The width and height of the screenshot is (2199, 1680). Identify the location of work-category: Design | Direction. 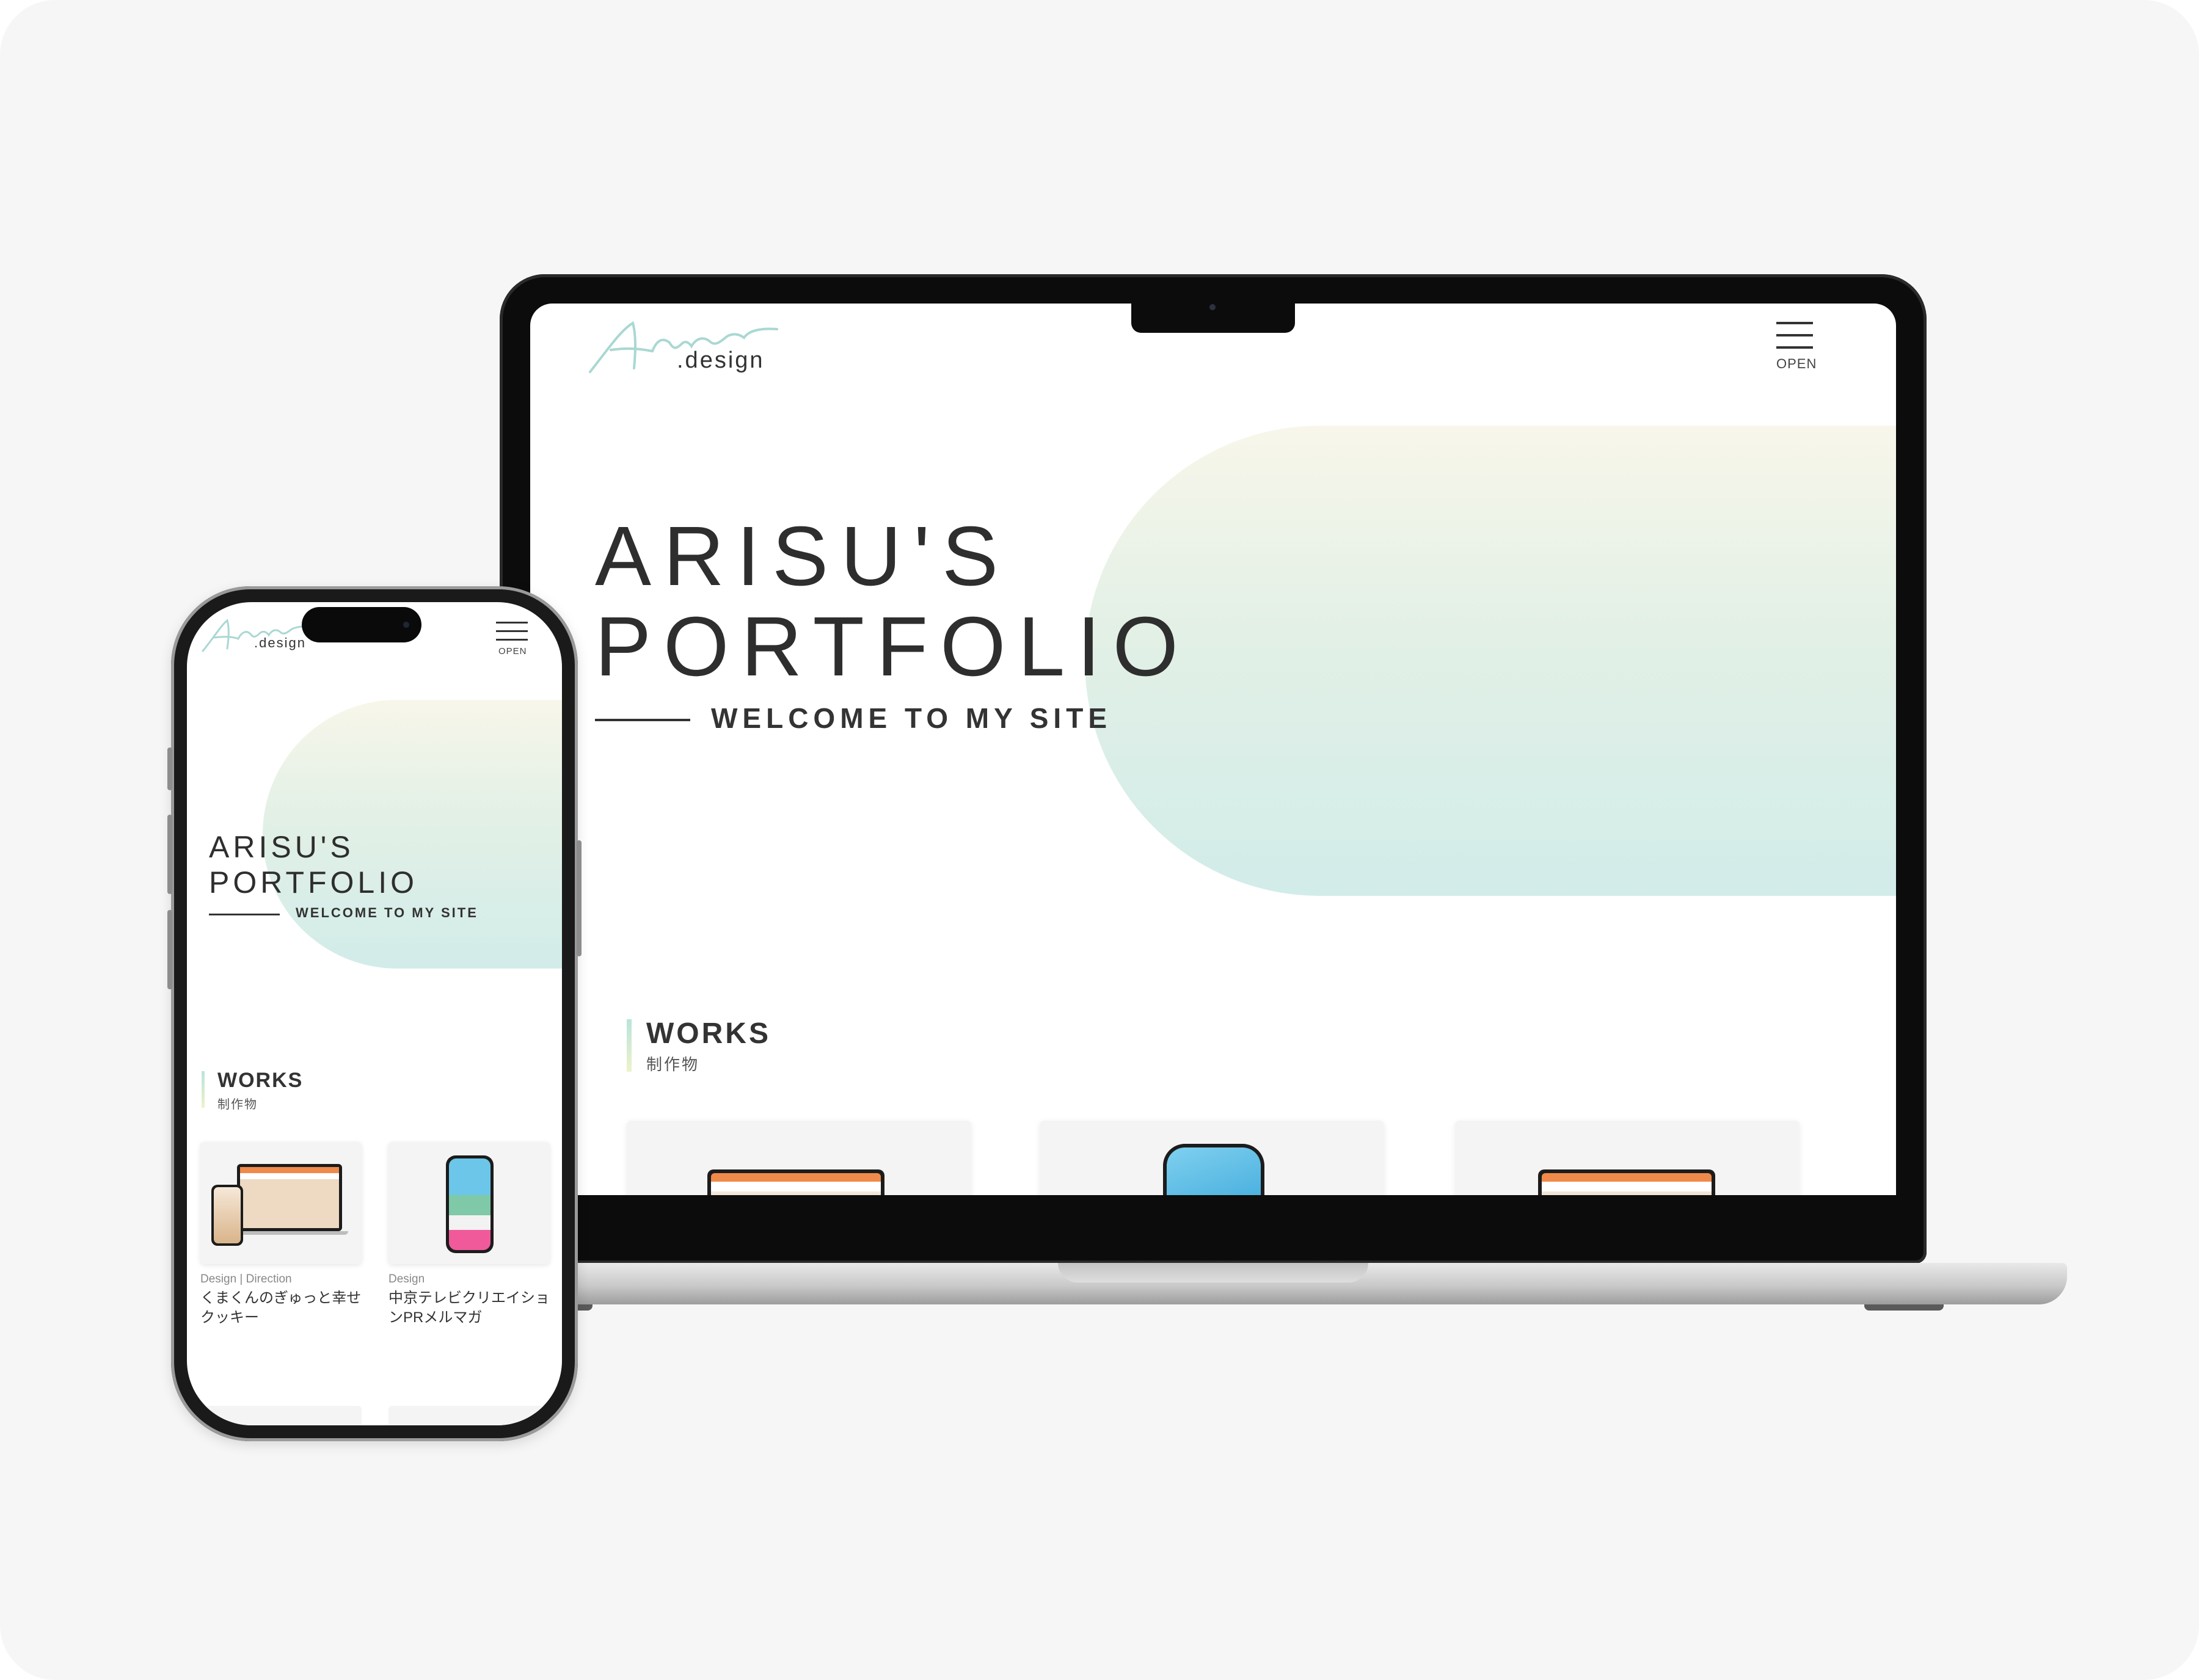
(246, 1279).